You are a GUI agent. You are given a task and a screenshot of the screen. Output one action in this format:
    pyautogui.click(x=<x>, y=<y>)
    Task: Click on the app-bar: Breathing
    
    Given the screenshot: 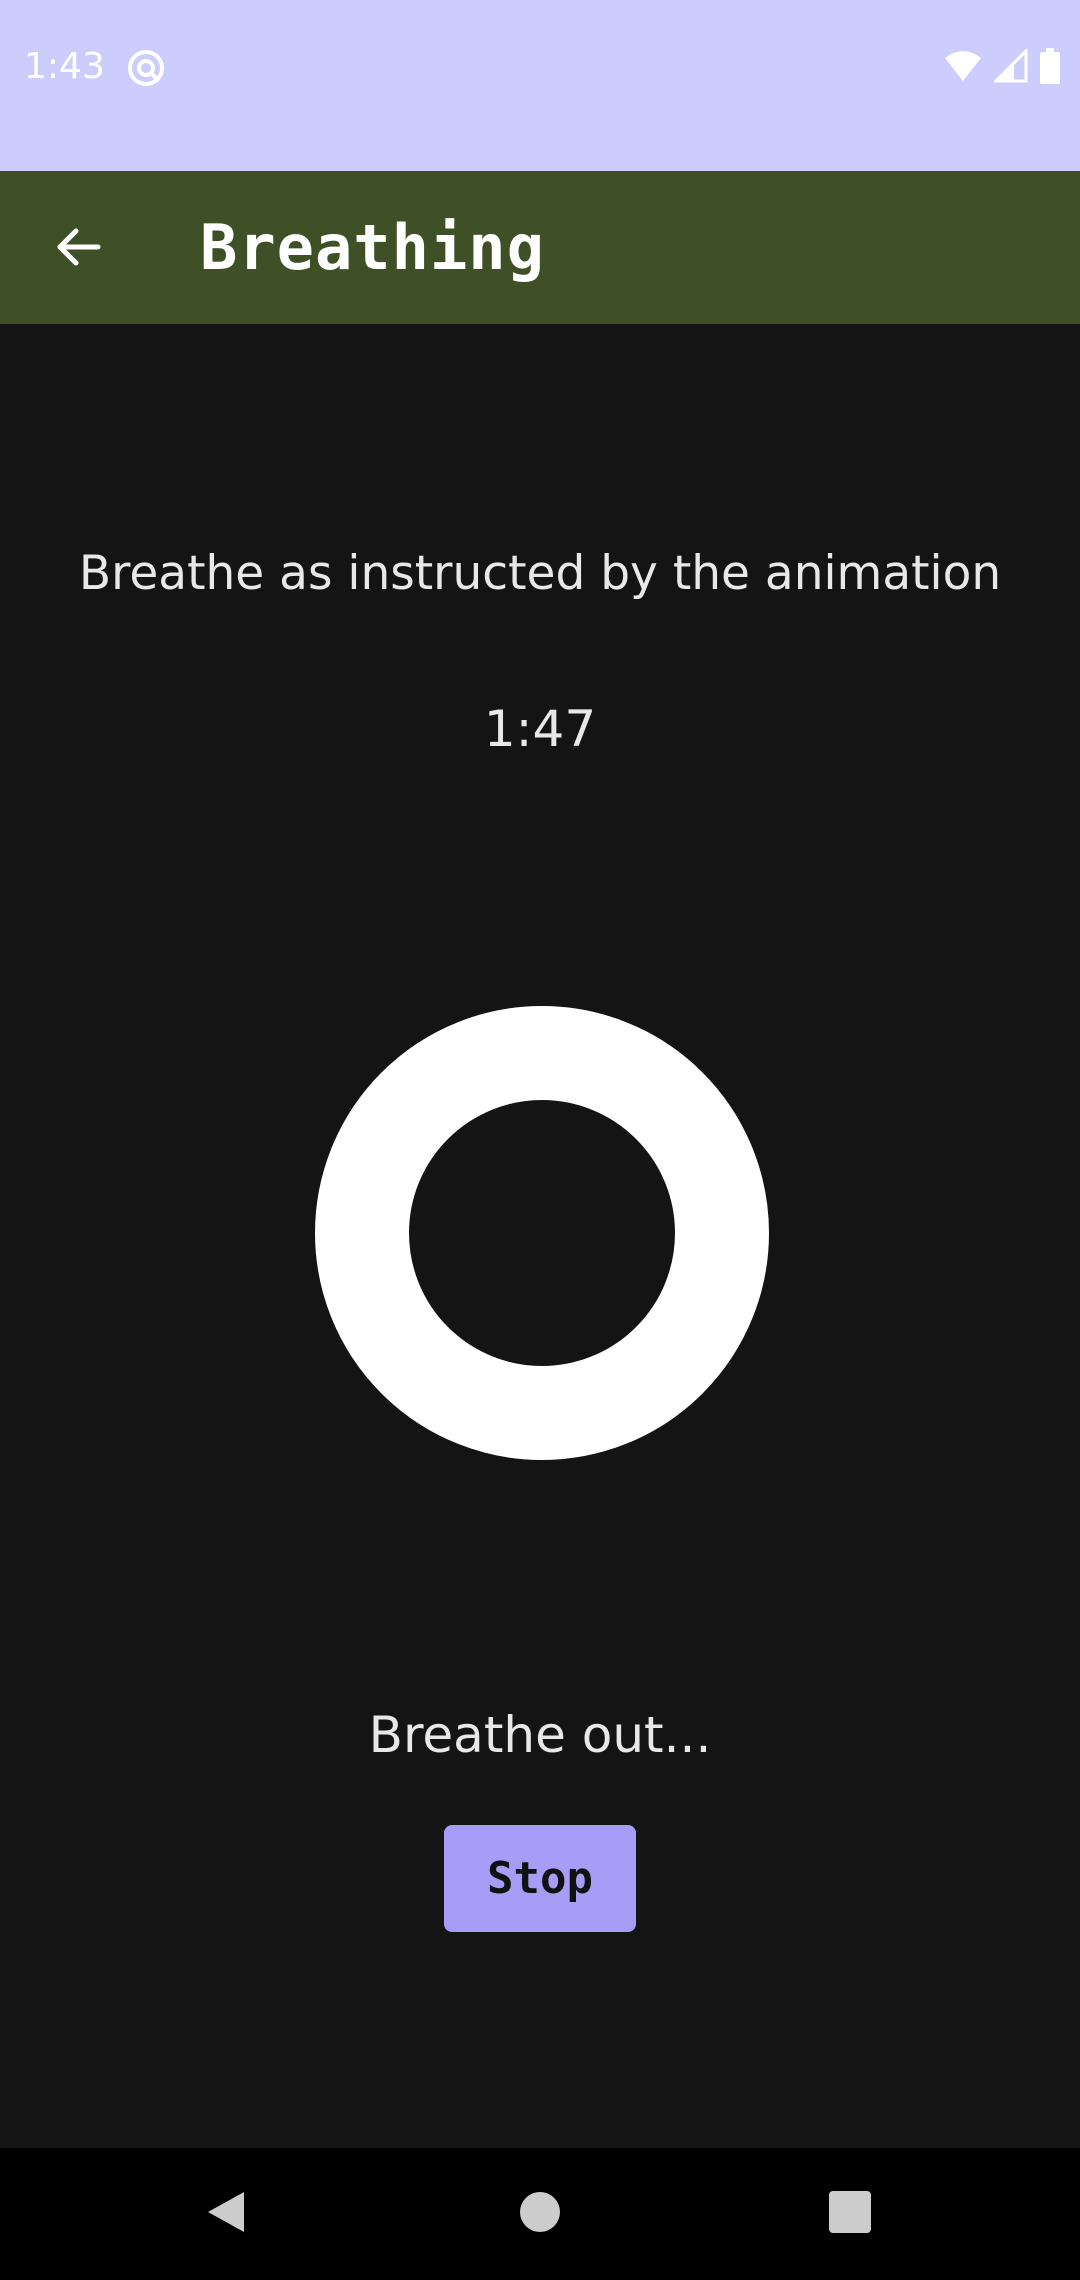 What is the action you would take?
    pyautogui.click(x=540, y=247)
    